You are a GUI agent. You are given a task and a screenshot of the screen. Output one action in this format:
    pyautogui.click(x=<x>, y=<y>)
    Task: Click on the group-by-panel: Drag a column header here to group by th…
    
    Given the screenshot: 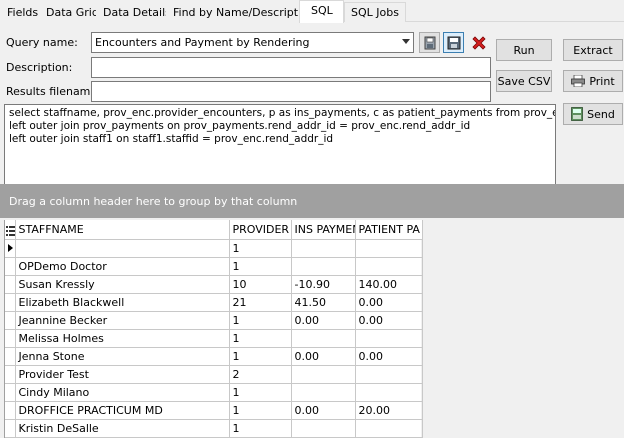 What is the action you would take?
    pyautogui.click(x=312, y=201)
    